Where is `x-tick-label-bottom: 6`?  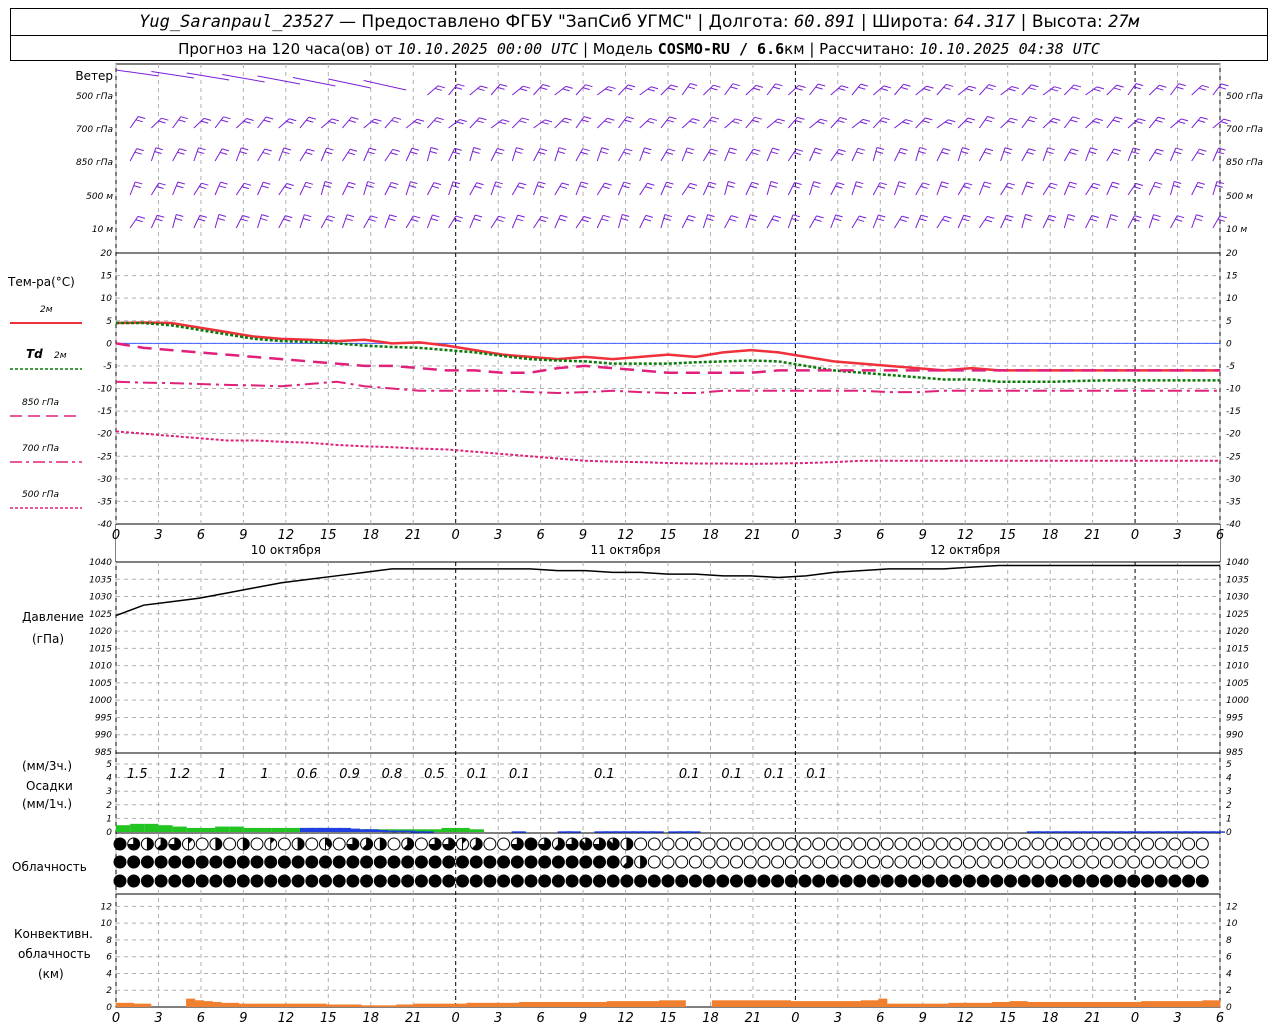 x-tick-label-bottom: 6 is located at coordinates (1220, 1017).